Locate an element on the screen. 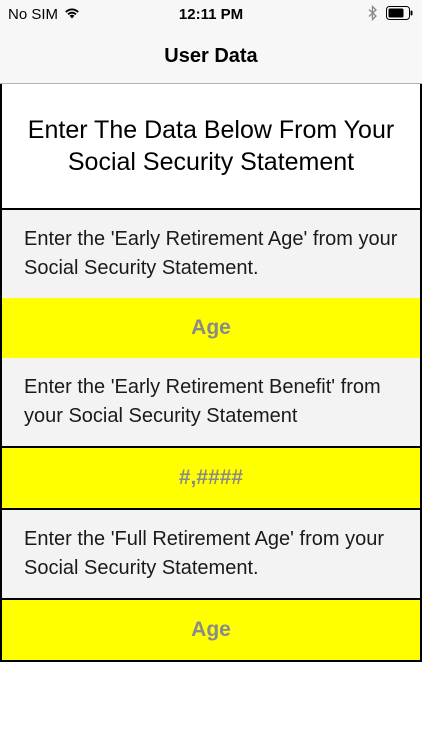 Image resolution: width=422 pixels, height=750 pixels. early-retirement-age-field is located at coordinates (211, 329).